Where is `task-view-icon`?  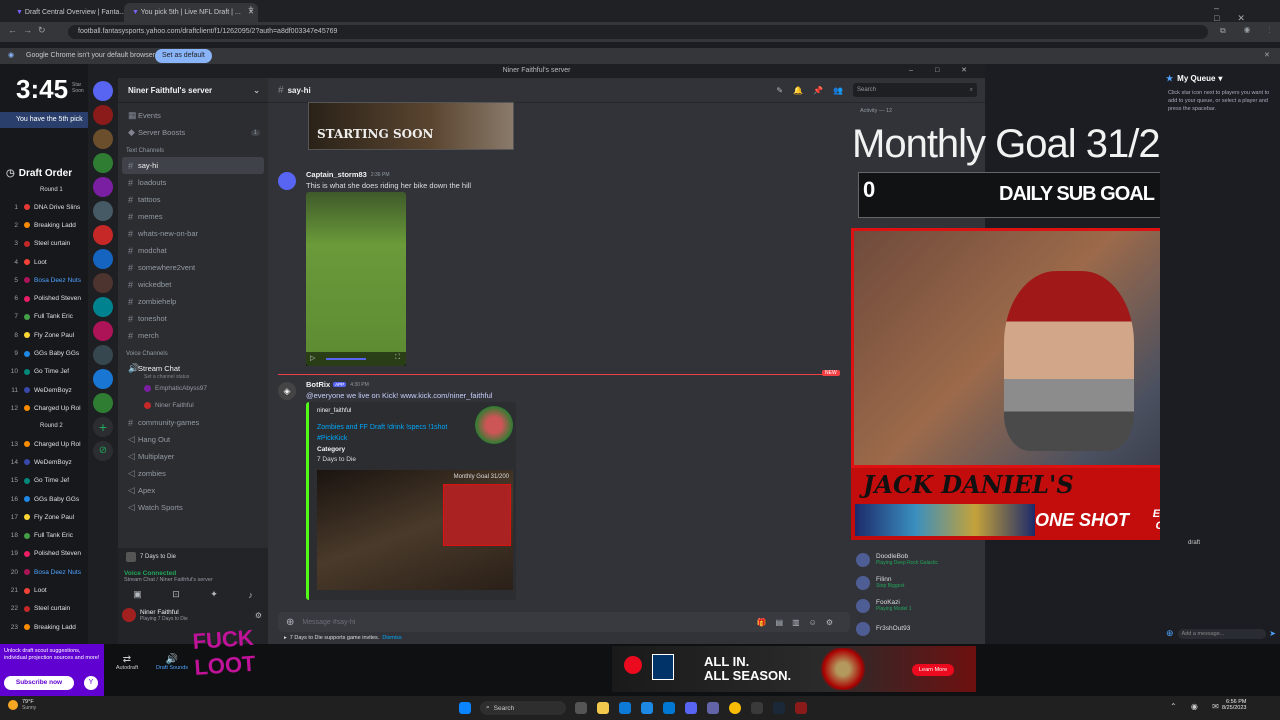 task-view-icon is located at coordinates (581, 708).